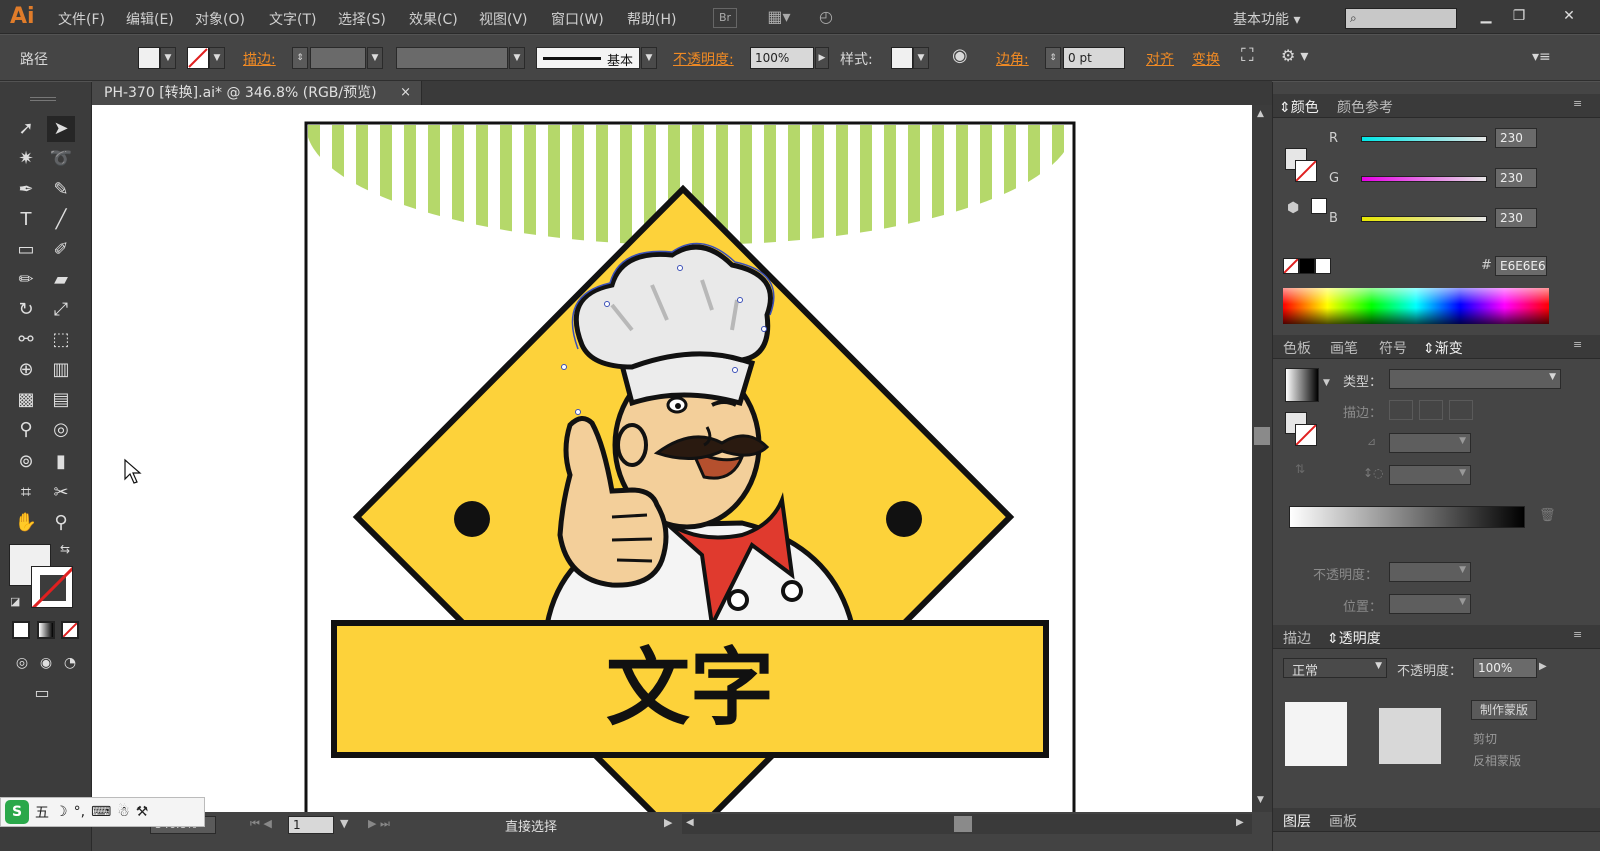 This screenshot has width=1600, height=851. Describe the element at coordinates (1416, 306) in the screenshot. I see `color-spectrum` at that location.